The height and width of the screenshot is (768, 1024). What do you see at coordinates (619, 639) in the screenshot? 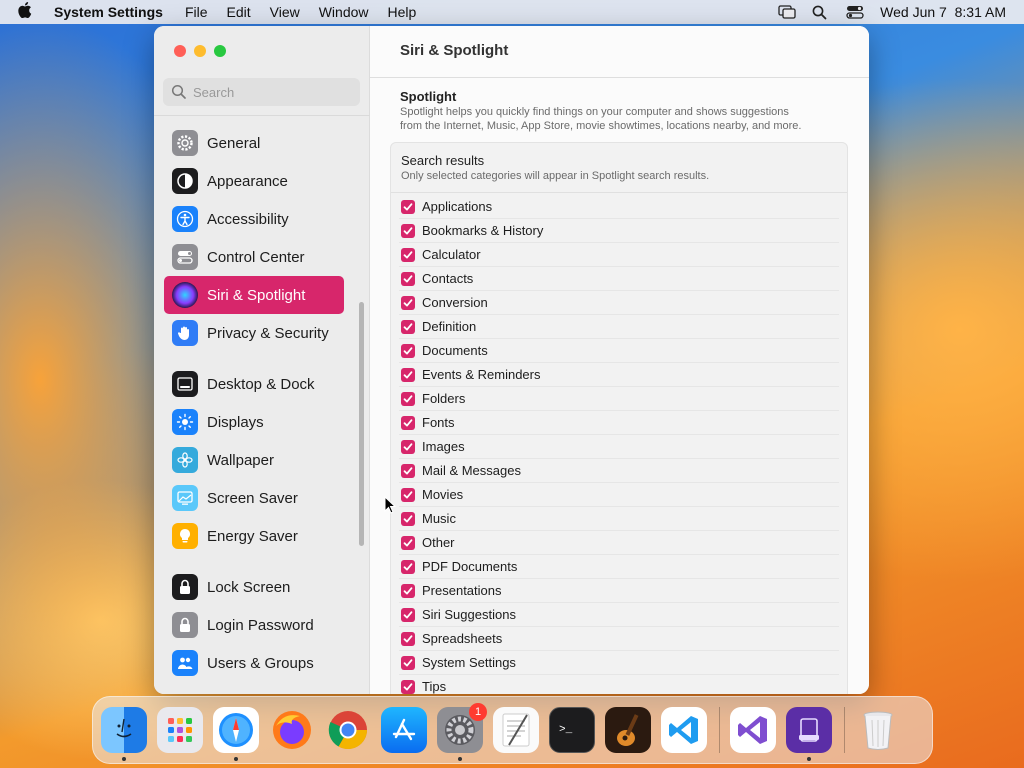
I see `category-row: Spreadsheets` at bounding box center [619, 639].